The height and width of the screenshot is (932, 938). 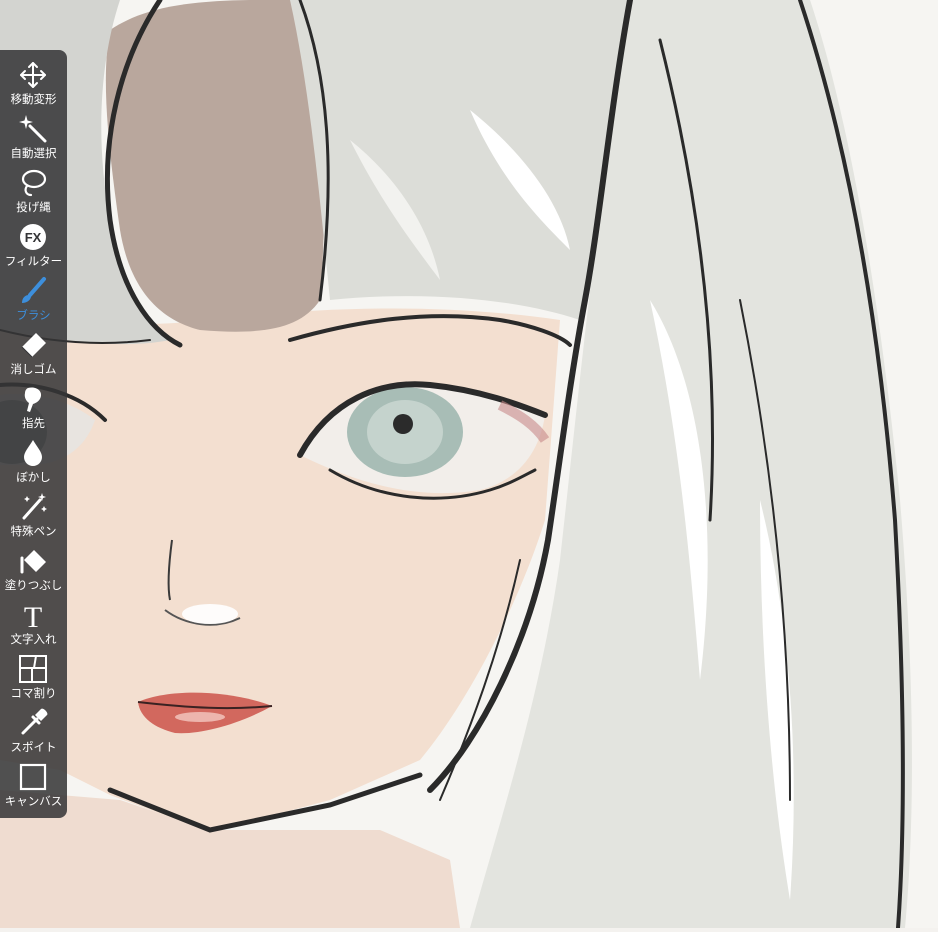 I want to click on tool-label: コマ割り, so click(x=33, y=693).